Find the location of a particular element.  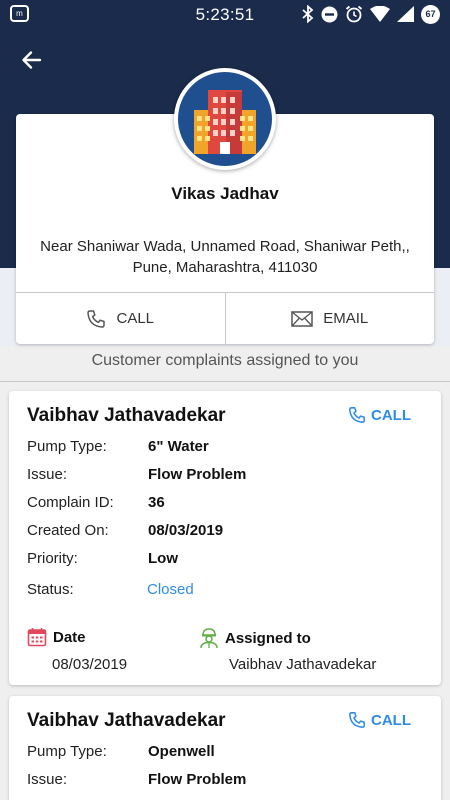

pump-type-value: 6" Water is located at coordinates (178, 446).